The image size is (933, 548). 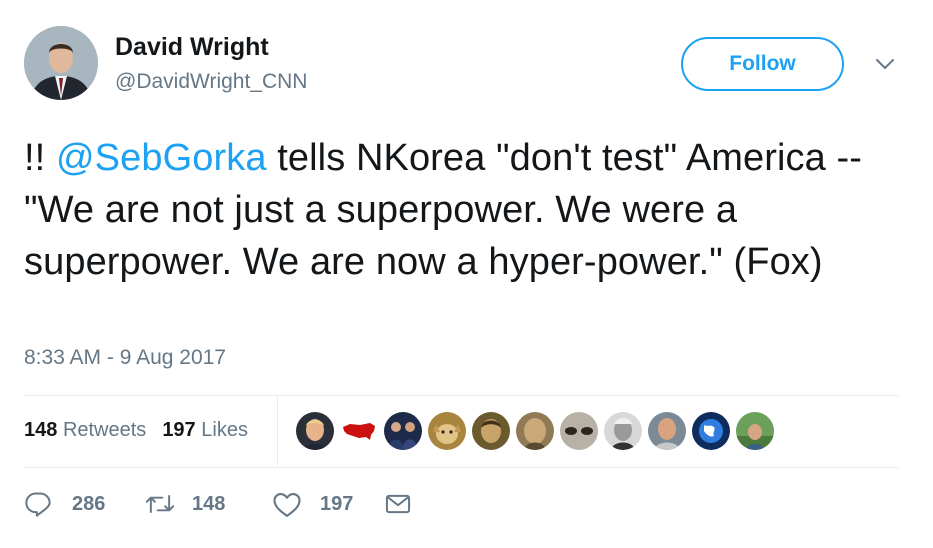 I want to click on retweets-stat: 148 Retweets, so click(x=85, y=430).